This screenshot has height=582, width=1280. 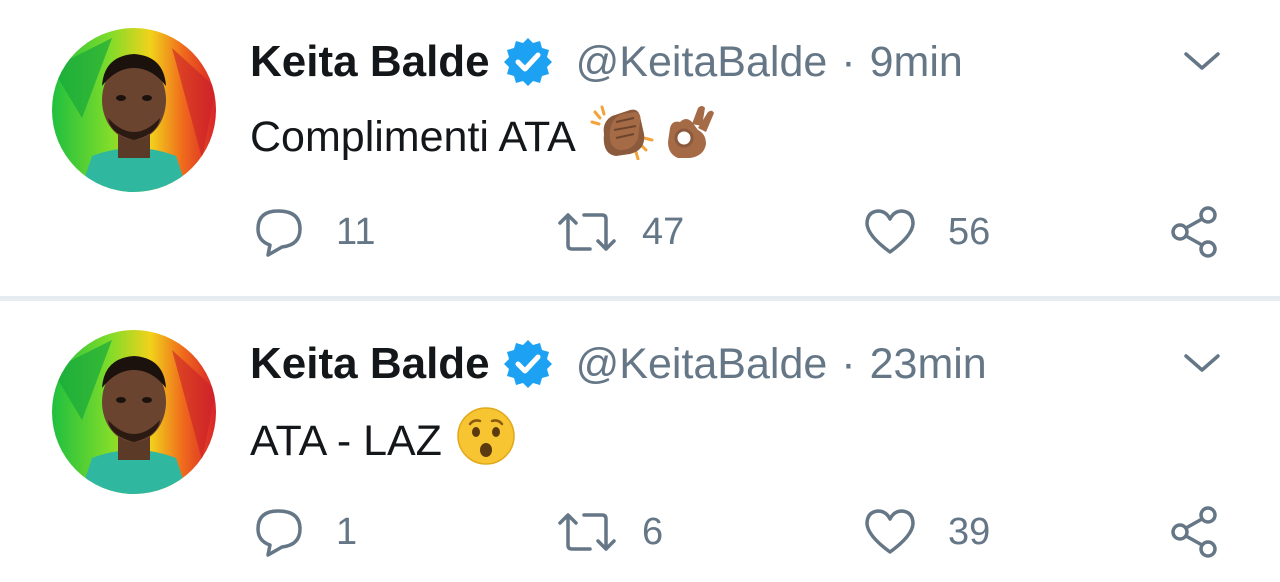 What do you see at coordinates (689, 137) in the screenshot?
I see `ok-hand-emoji-icon` at bounding box center [689, 137].